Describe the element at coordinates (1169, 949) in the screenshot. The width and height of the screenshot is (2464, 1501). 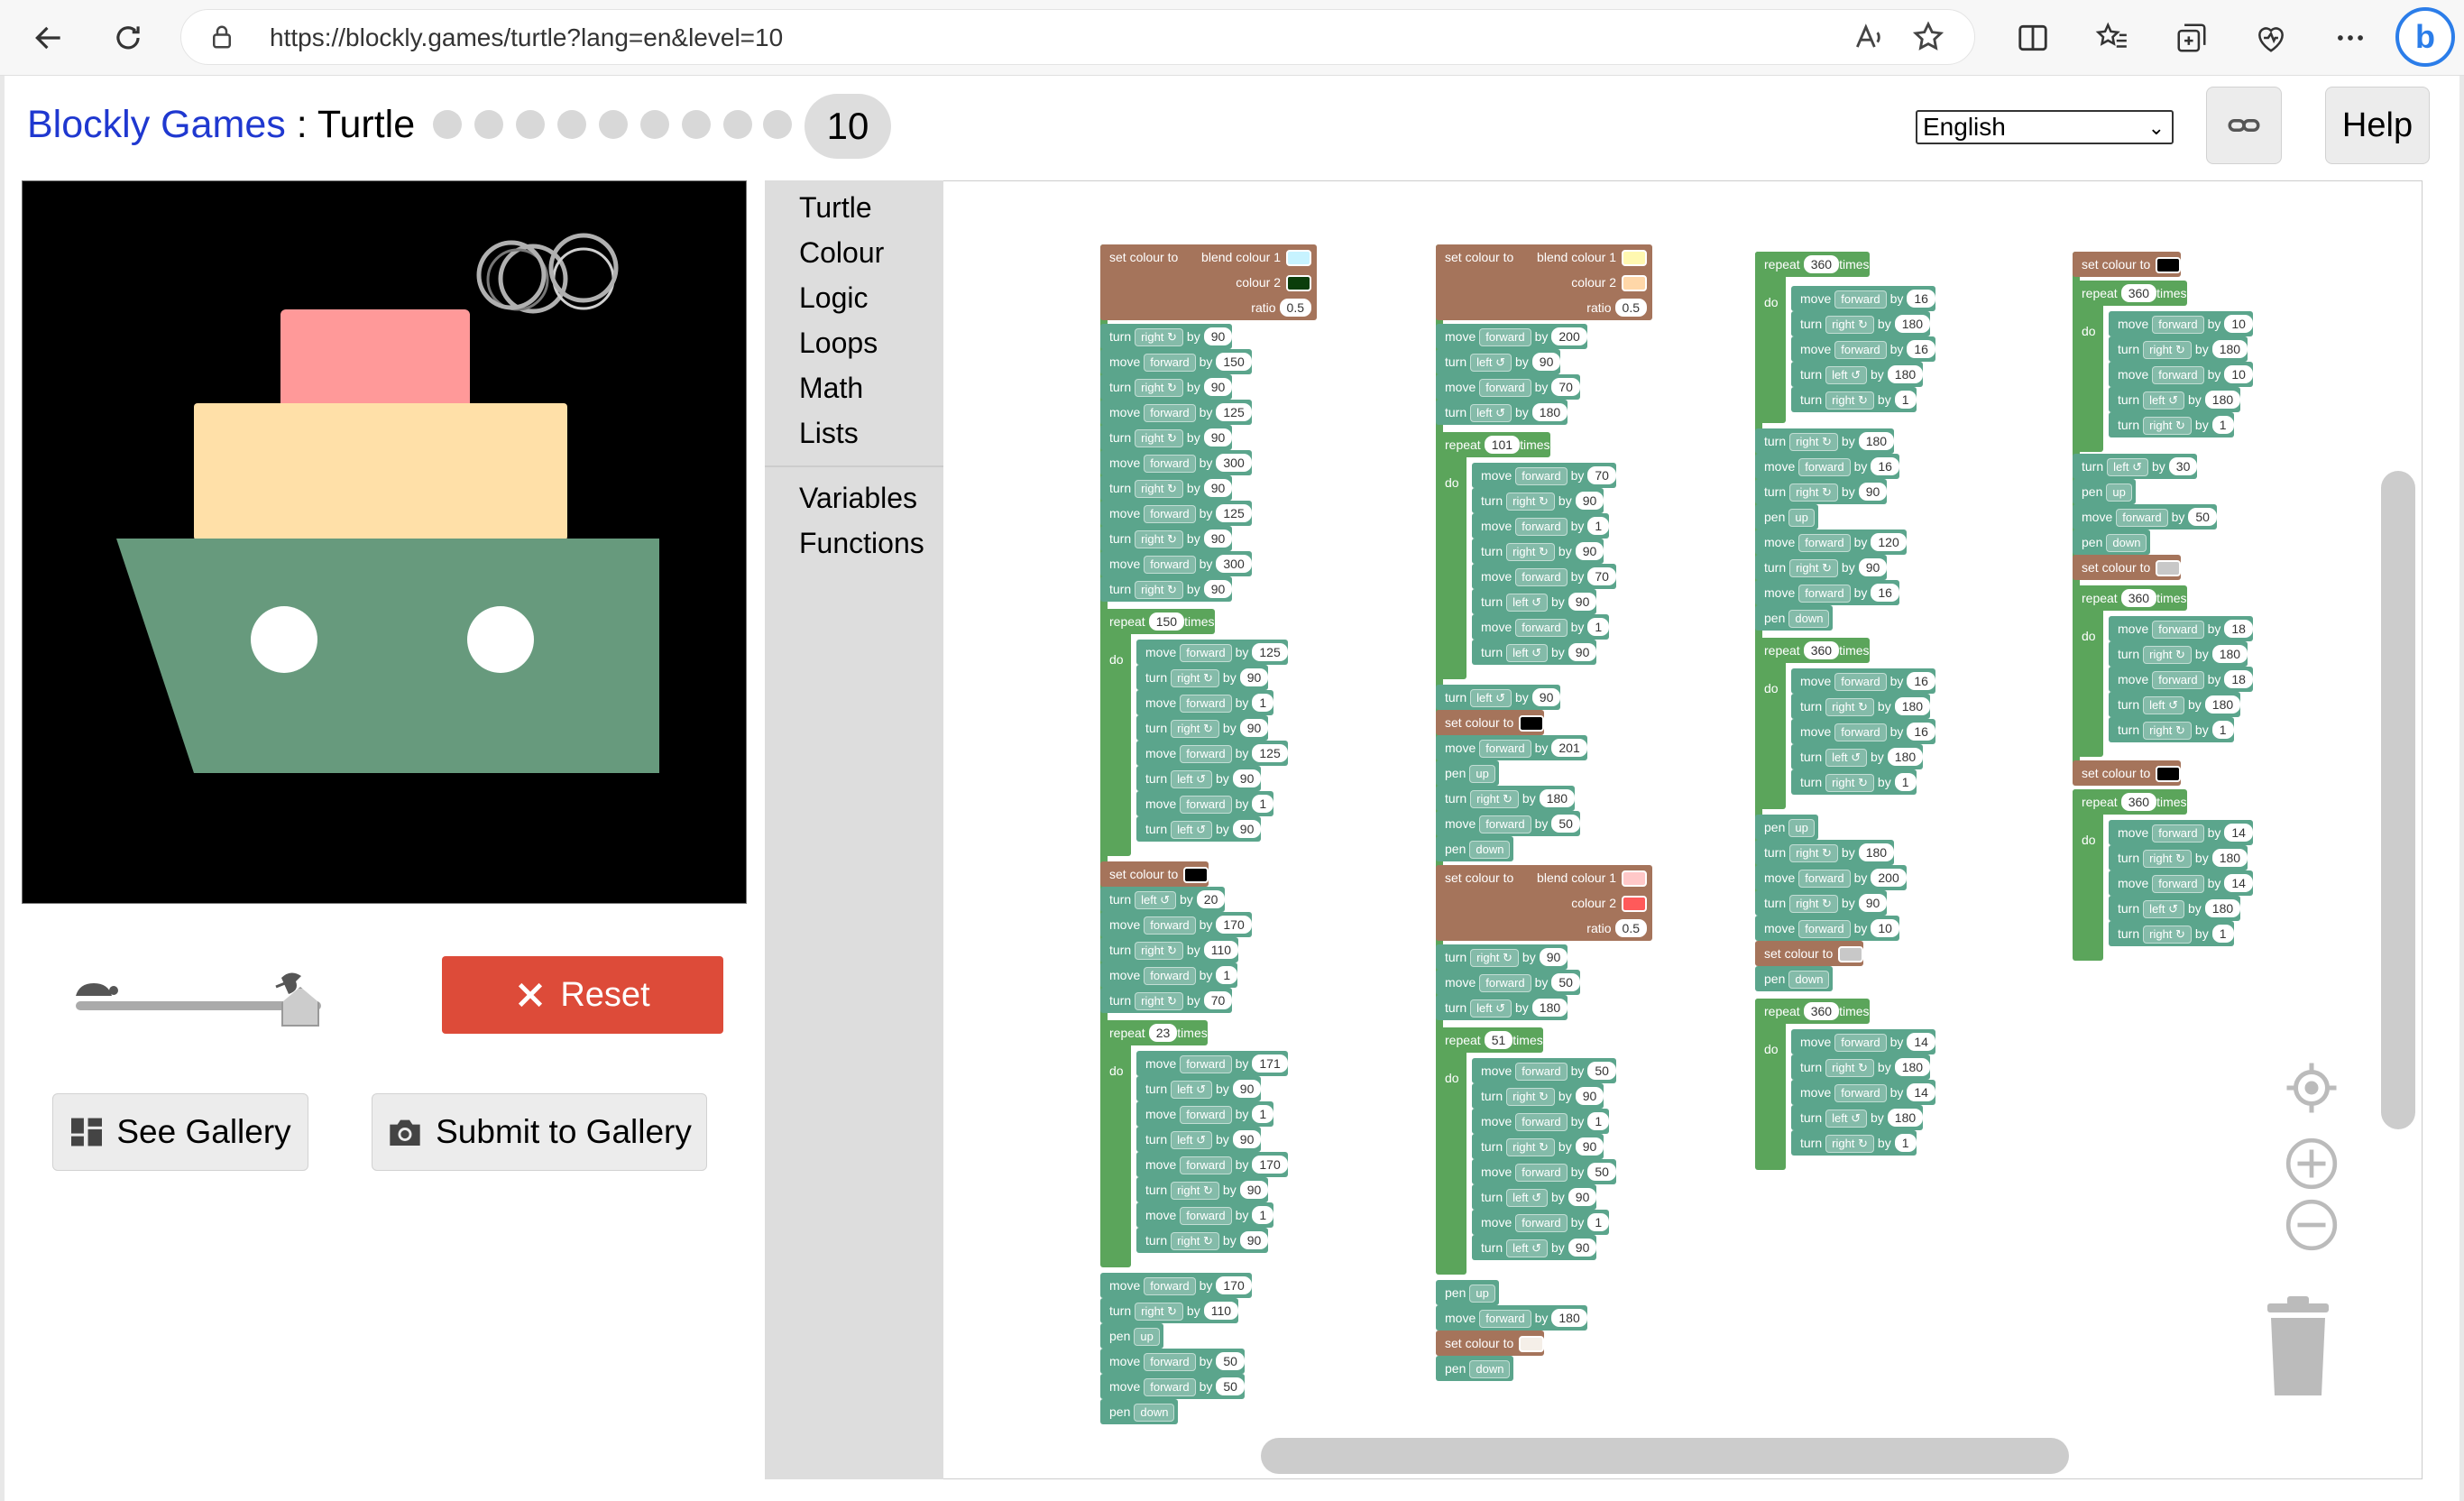
I see `turn-block: turn right ↻ by 110` at that location.